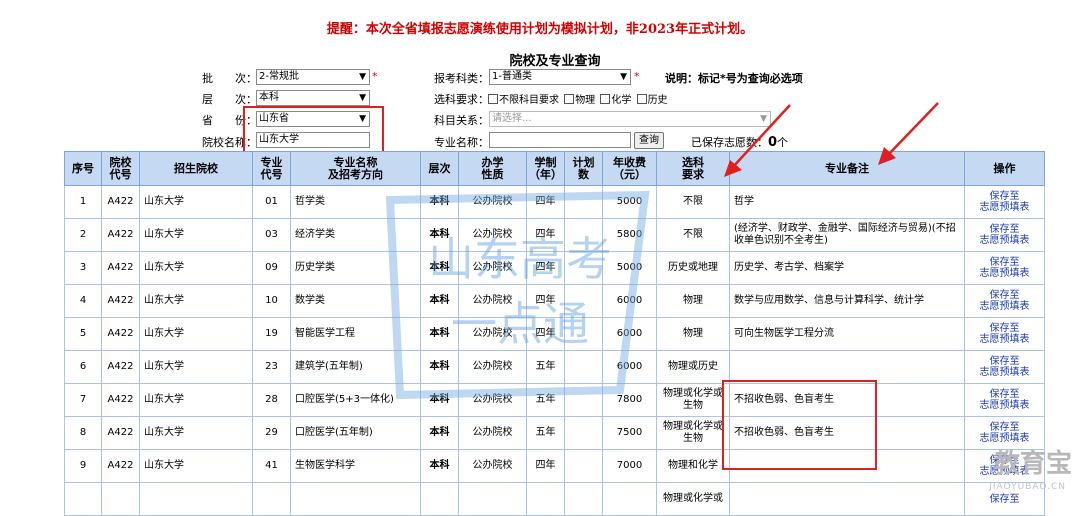  I want to click on table-header-col-years: 学制 （年）, so click(545, 168).